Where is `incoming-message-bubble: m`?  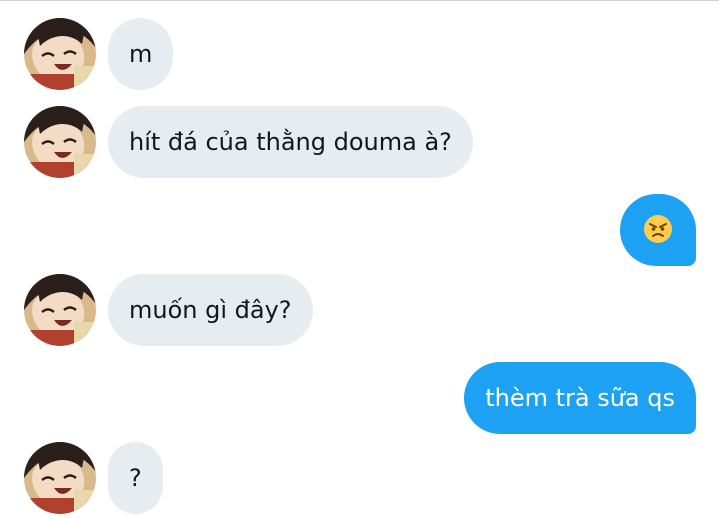
incoming-message-bubble: m is located at coordinates (141, 54).